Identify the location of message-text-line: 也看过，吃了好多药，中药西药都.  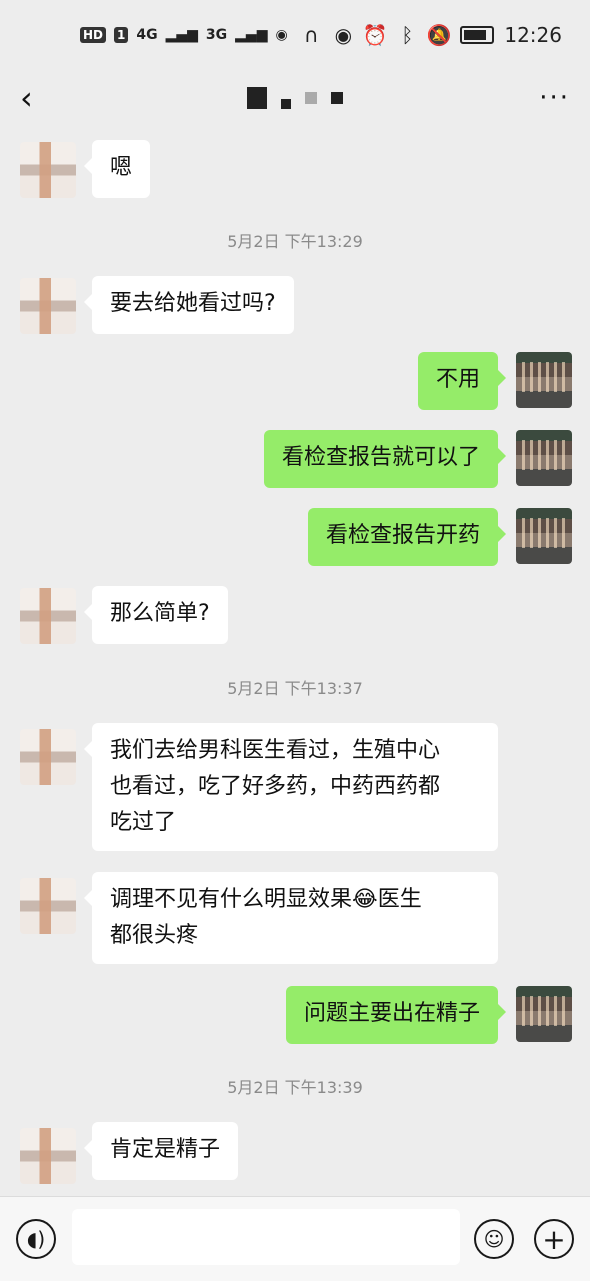
(275, 786).